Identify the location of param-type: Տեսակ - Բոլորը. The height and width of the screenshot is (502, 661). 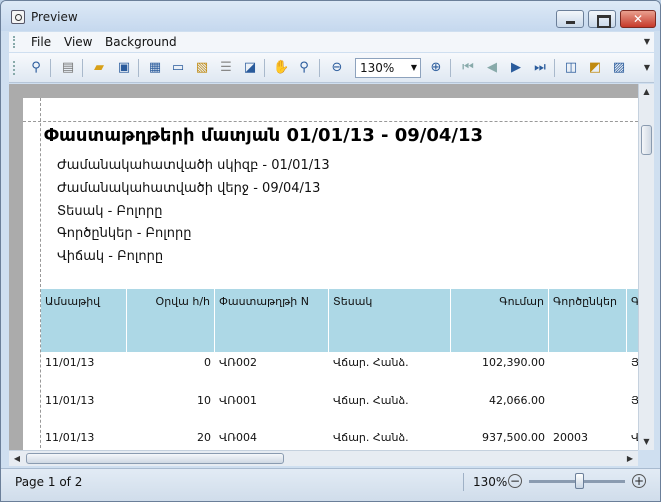
(110, 211).